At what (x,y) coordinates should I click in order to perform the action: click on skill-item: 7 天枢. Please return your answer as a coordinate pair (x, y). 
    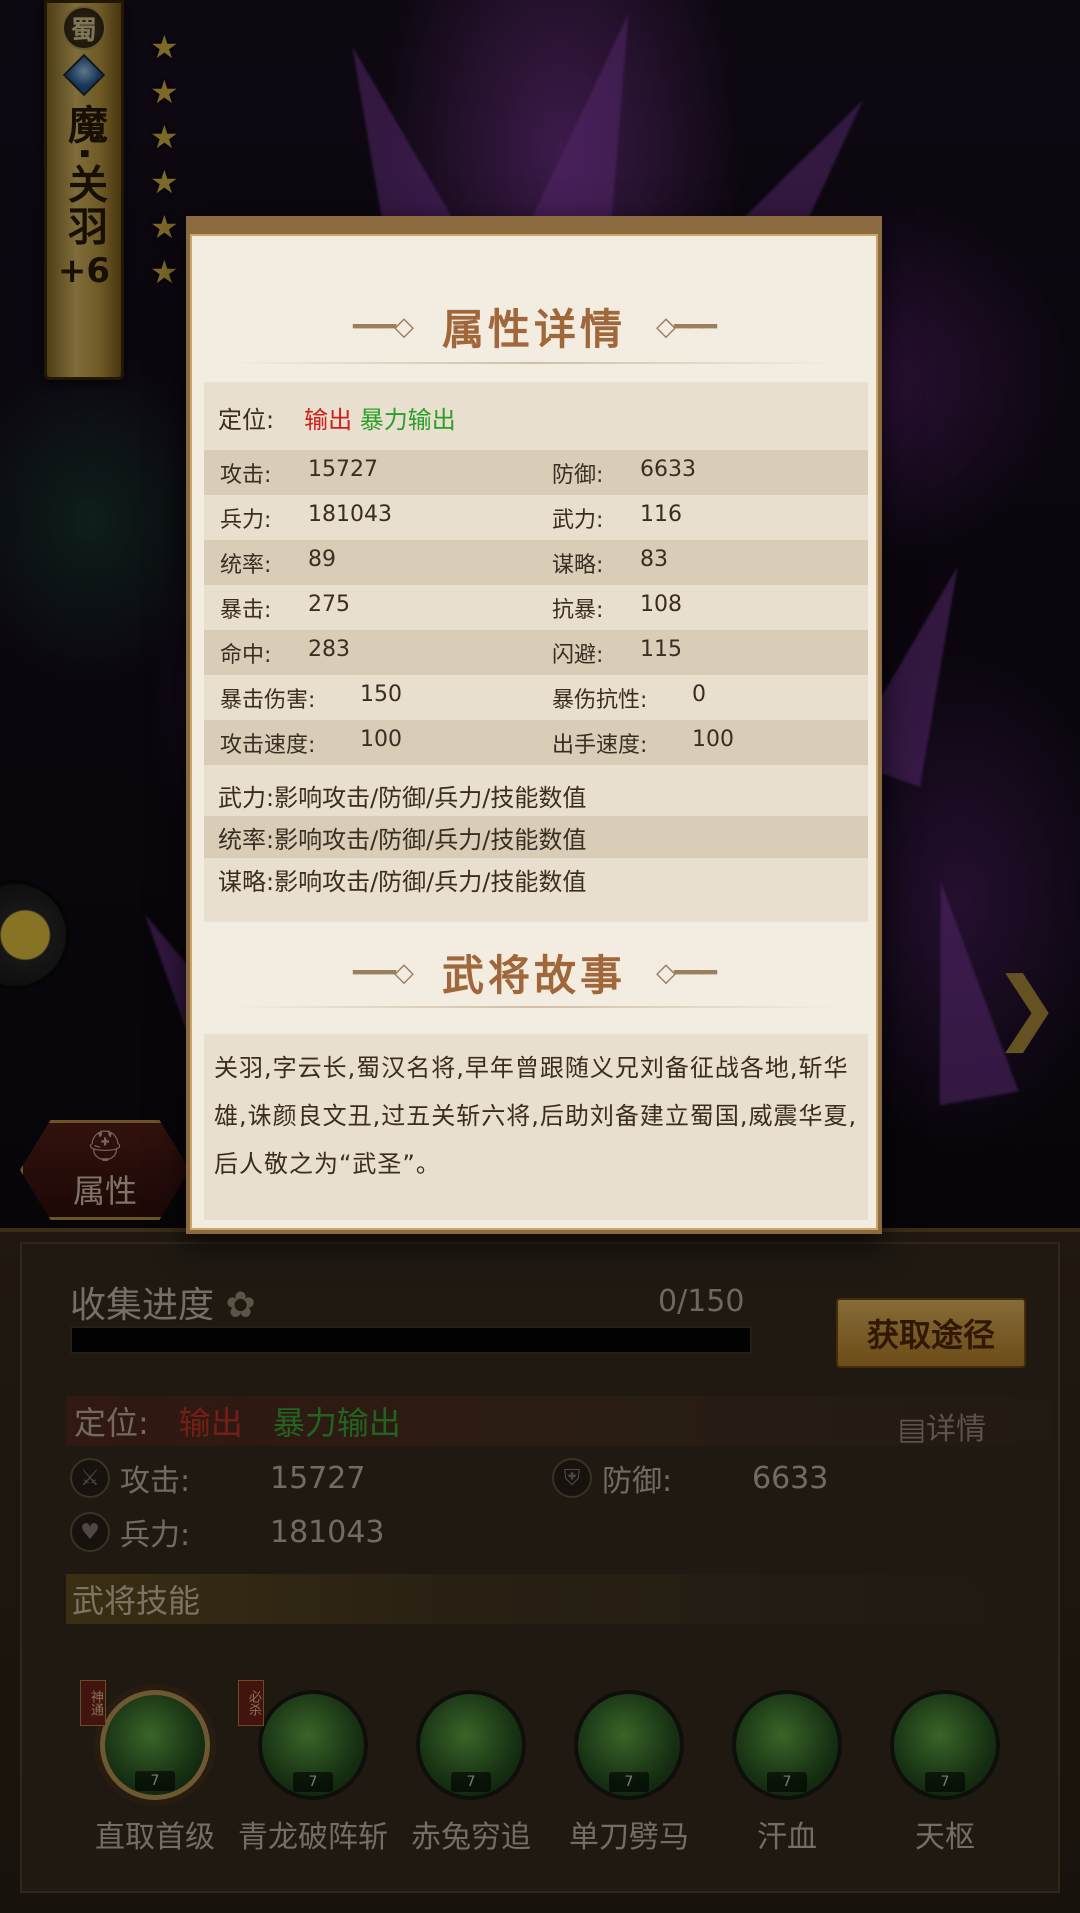
    Looking at the image, I should click on (945, 1773).